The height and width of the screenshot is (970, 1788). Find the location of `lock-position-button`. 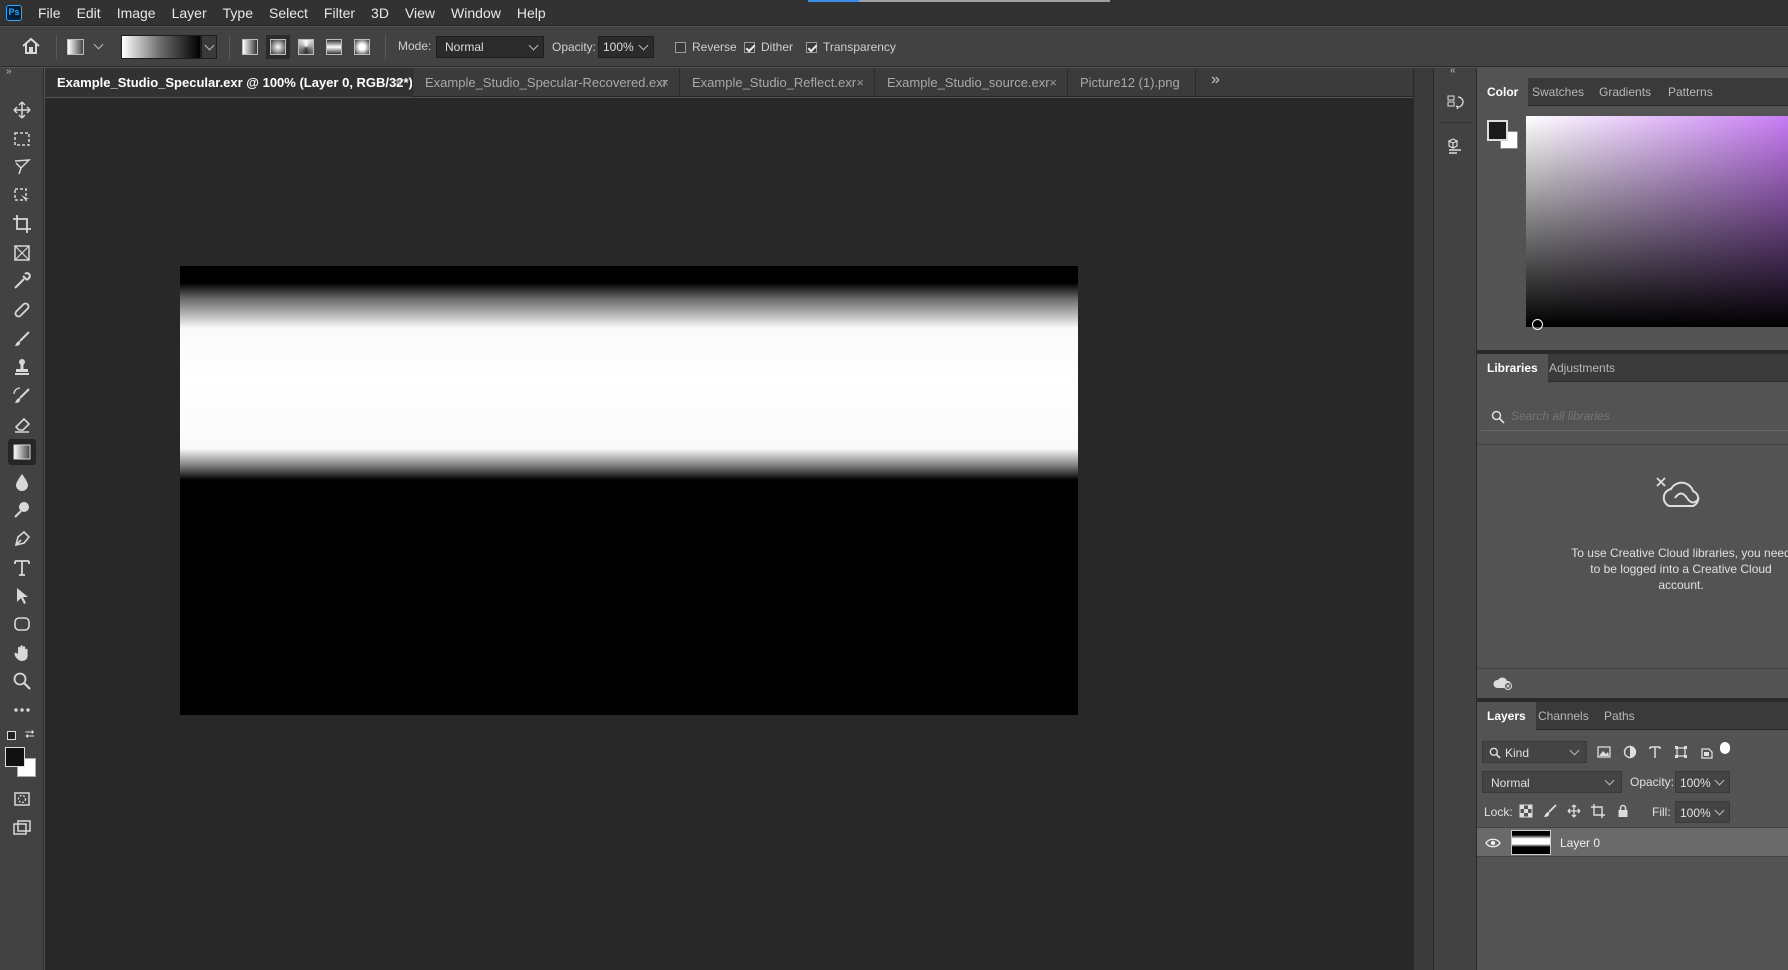

lock-position-button is located at coordinates (1574, 811).